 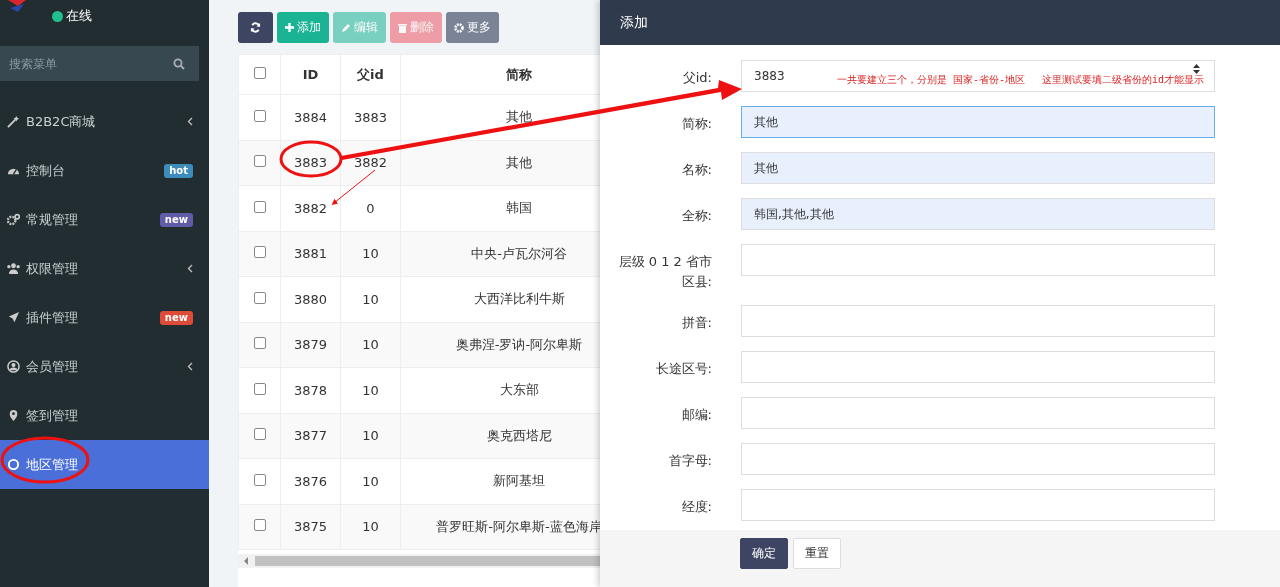 What do you see at coordinates (310, 254) in the screenshot?
I see `table-cell: 3881` at bounding box center [310, 254].